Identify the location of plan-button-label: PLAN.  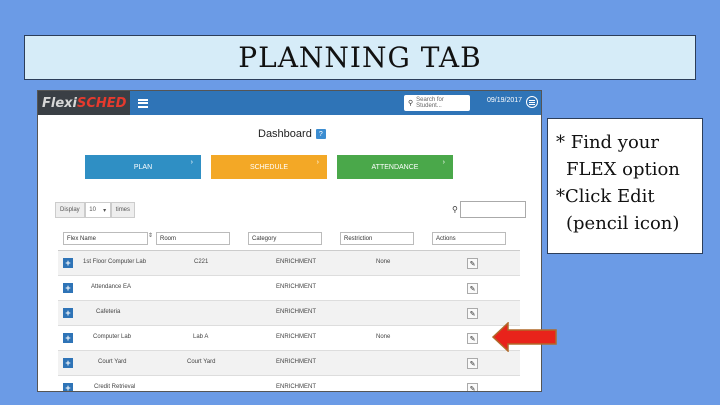
(143, 167).